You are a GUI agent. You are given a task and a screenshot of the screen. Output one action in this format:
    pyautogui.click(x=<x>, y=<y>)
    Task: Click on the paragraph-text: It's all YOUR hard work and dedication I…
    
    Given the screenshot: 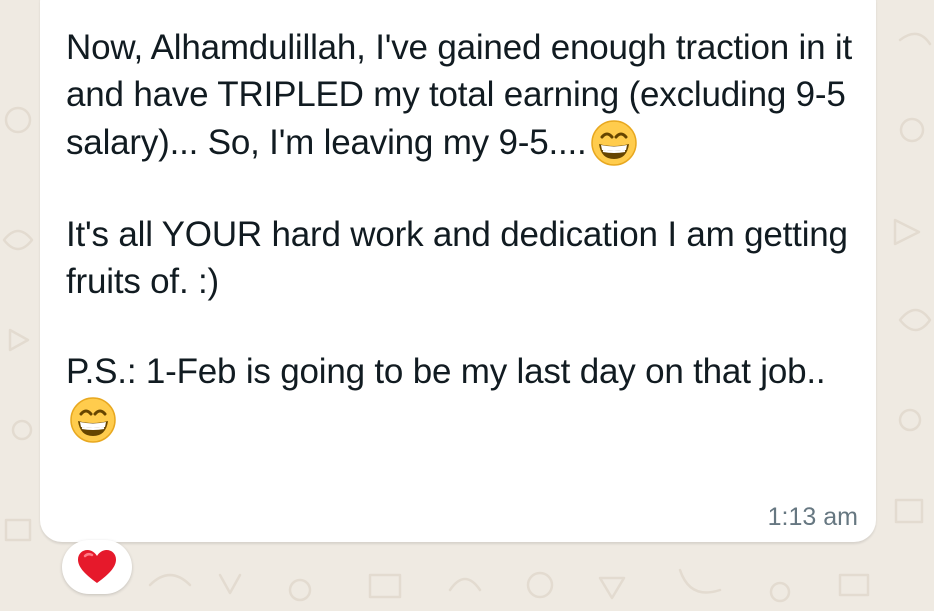 What is the action you would take?
    pyautogui.click(x=457, y=258)
    